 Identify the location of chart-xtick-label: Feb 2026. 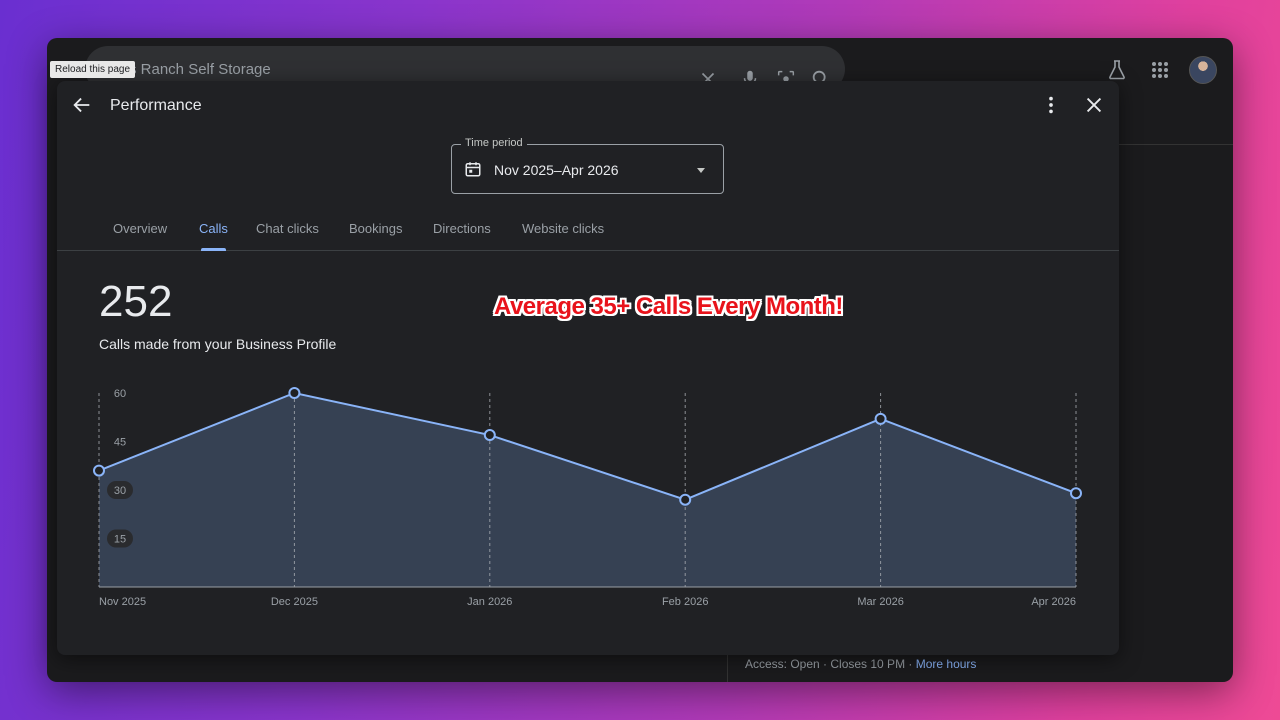
(685, 602).